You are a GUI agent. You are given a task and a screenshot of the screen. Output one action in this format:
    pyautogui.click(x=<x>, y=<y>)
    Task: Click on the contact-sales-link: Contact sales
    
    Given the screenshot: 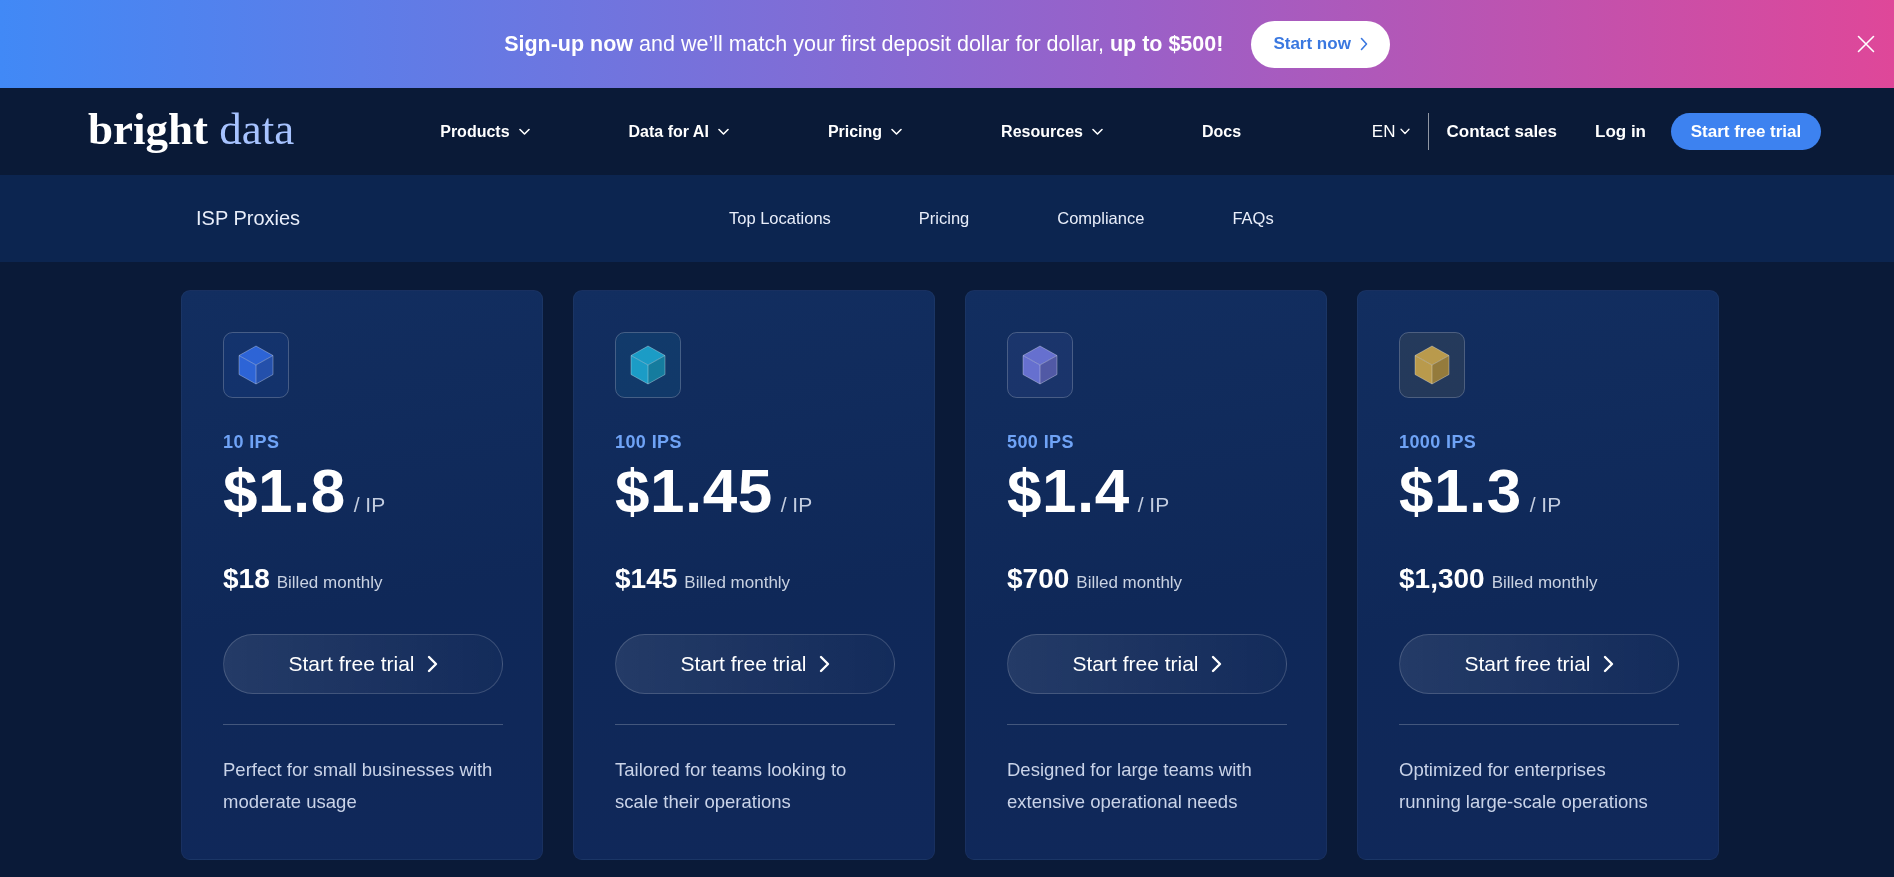 What is the action you would take?
    pyautogui.click(x=1501, y=131)
    